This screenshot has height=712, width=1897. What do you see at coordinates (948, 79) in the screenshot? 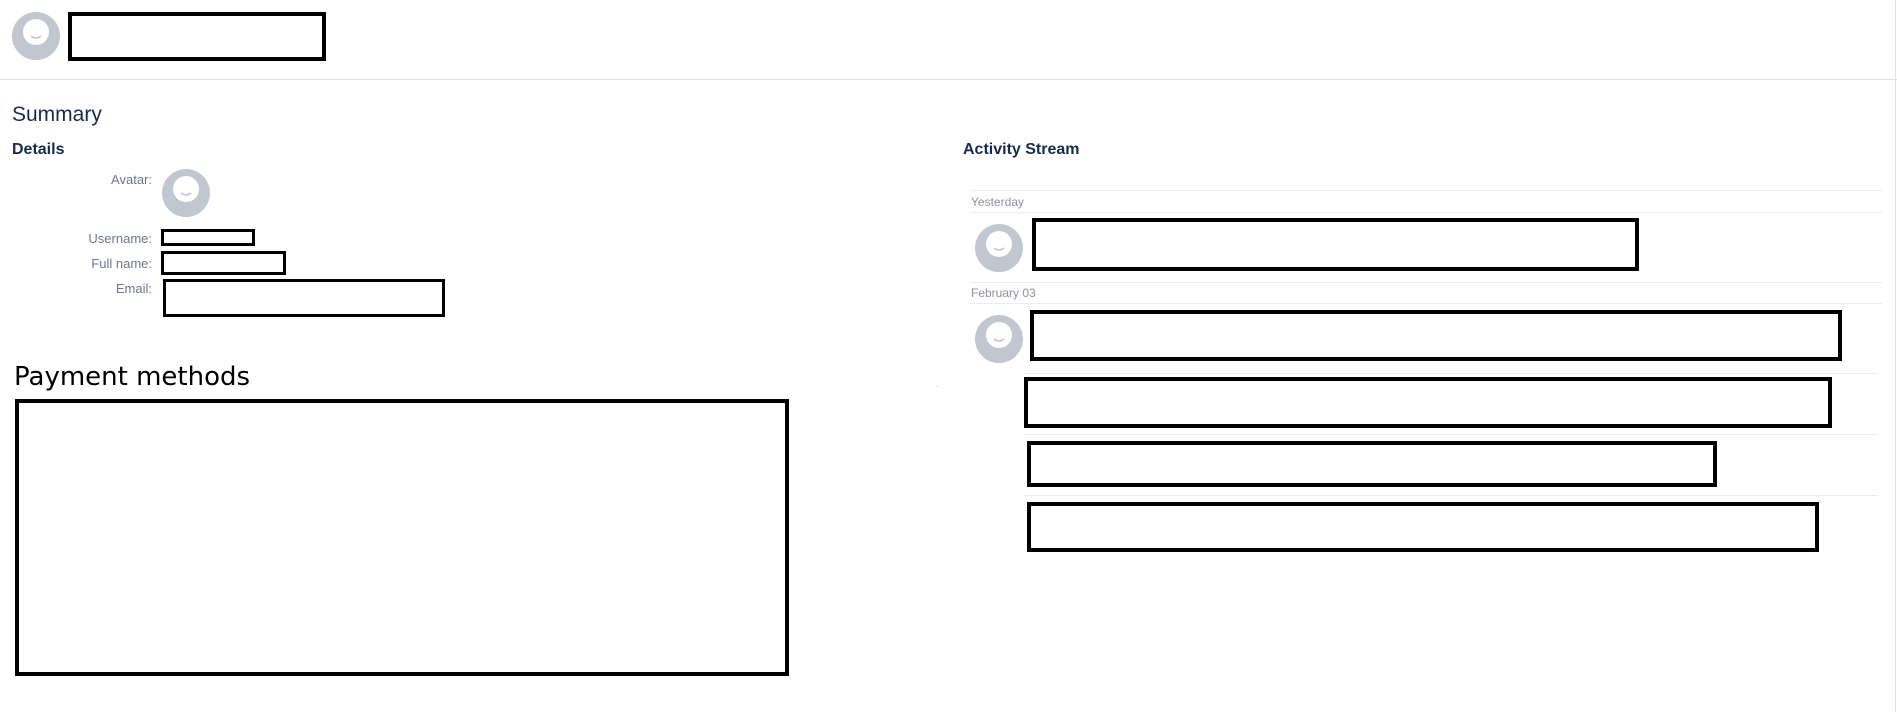
I see `header-divider` at bounding box center [948, 79].